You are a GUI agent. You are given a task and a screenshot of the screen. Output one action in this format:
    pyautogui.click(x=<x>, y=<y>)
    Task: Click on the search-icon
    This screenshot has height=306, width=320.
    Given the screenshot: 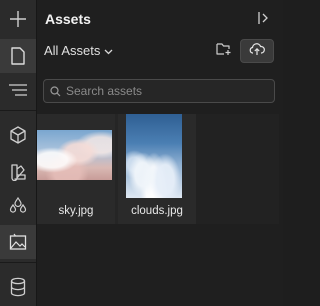 What is the action you would take?
    pyautogui.click(x=55, y=91)
    